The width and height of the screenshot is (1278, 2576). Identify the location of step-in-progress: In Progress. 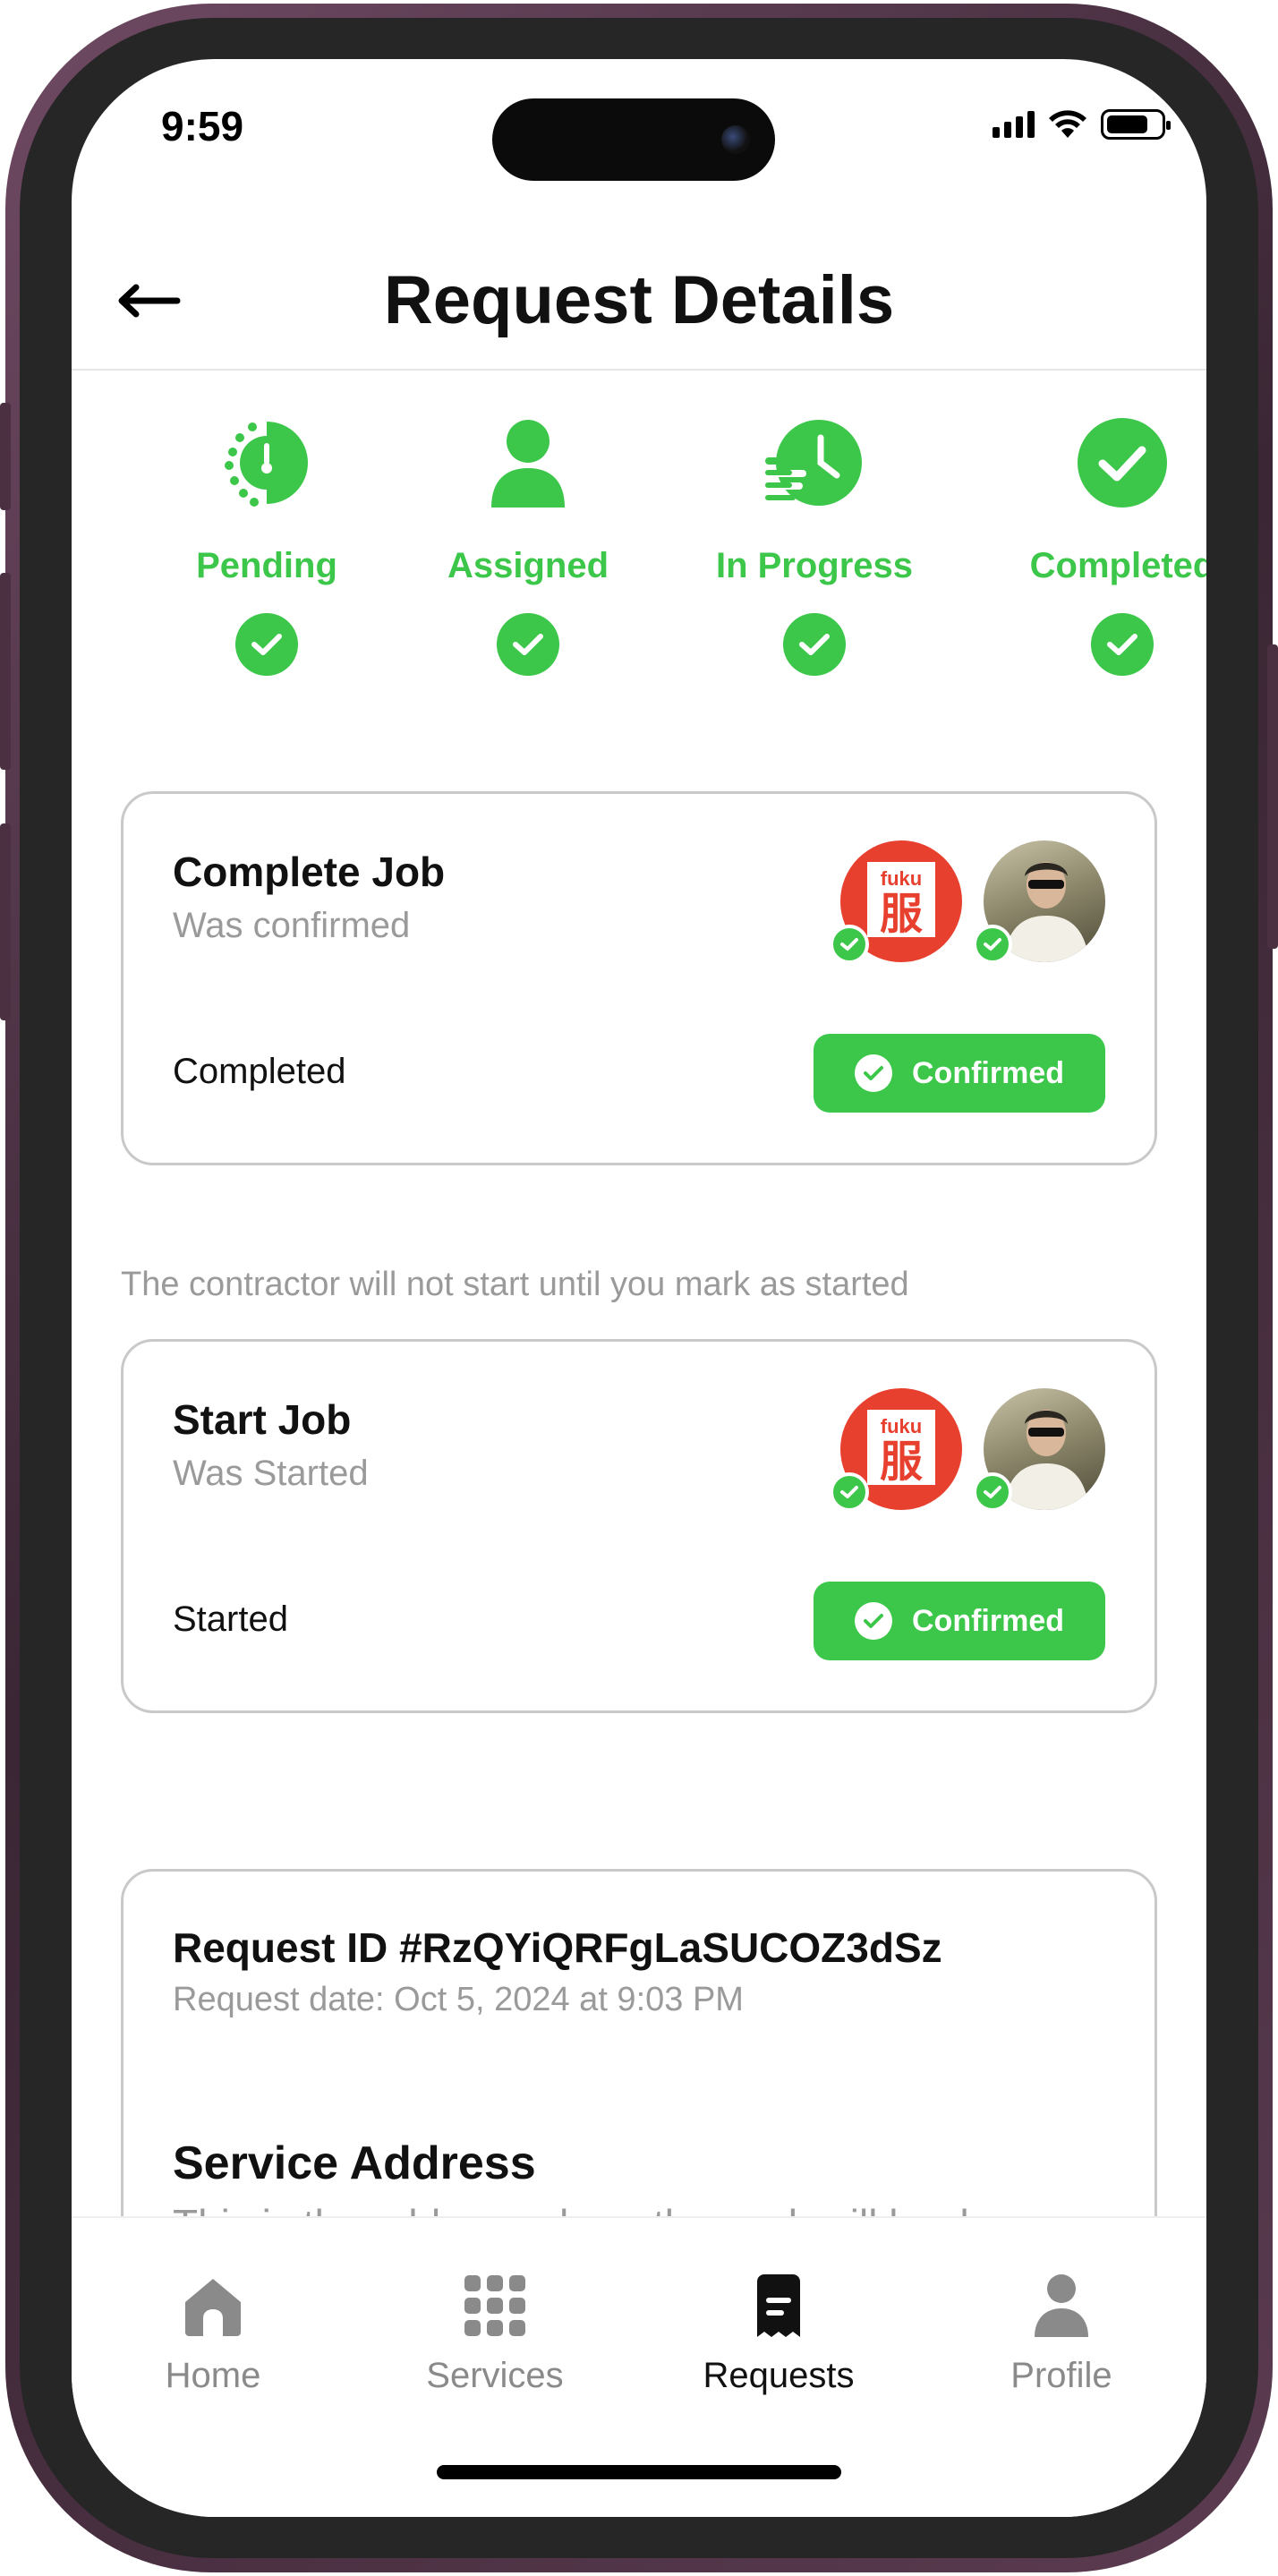
(814, 545).